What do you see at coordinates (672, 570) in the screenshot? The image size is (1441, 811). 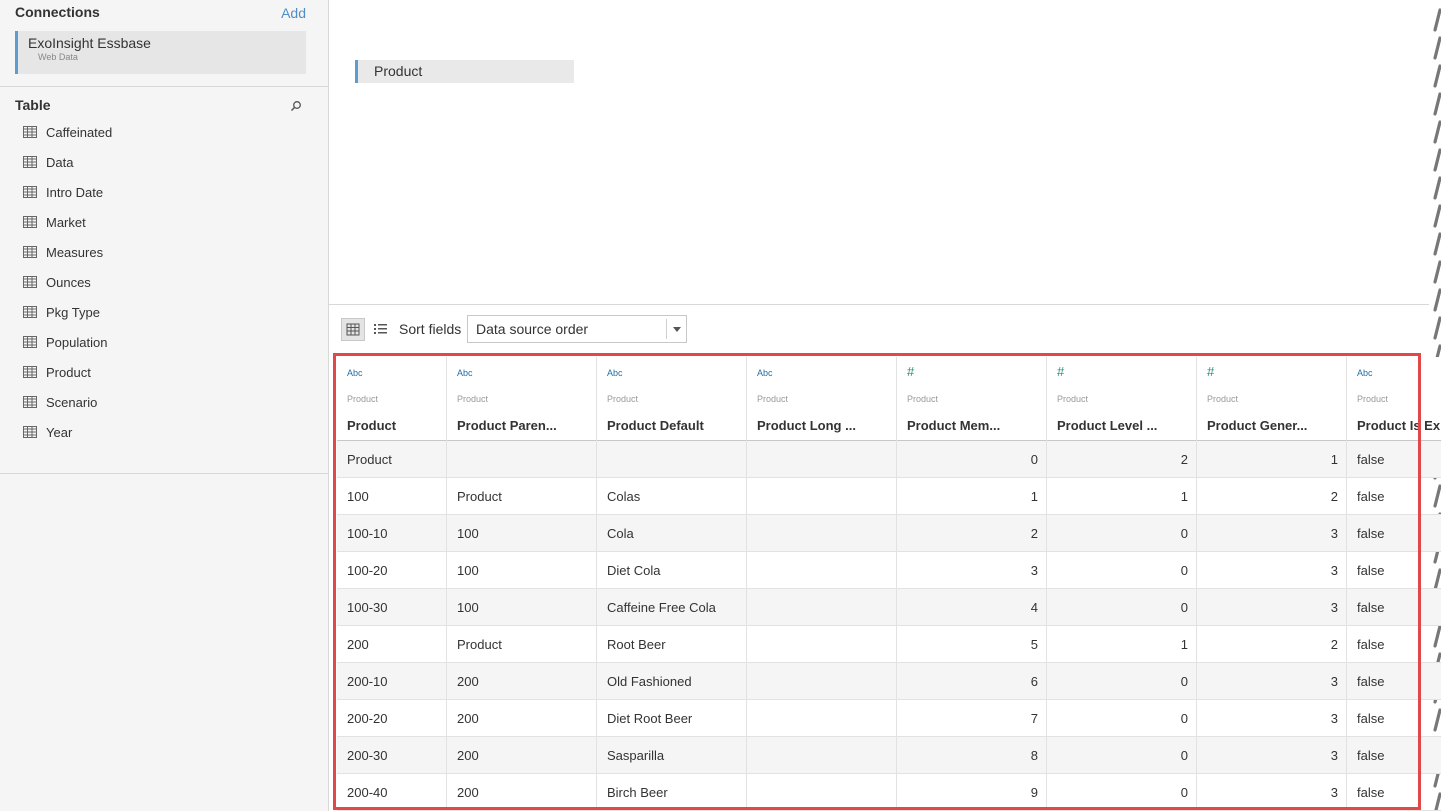 I see `table-cell: Diet Cola` at bounding box center [672, 570].